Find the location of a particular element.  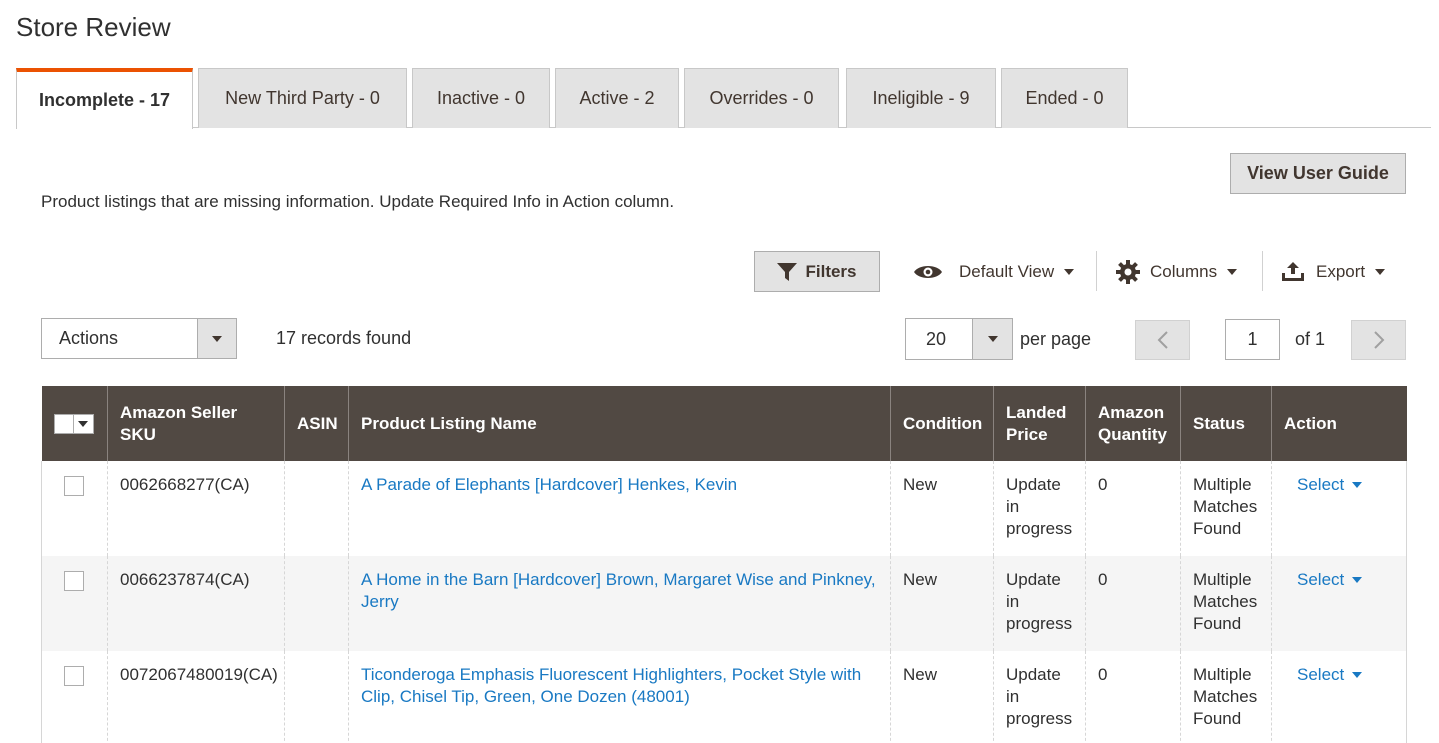

column-header-amazon-quantity: Amazon Quantity is located at coordinates (1133, 423).